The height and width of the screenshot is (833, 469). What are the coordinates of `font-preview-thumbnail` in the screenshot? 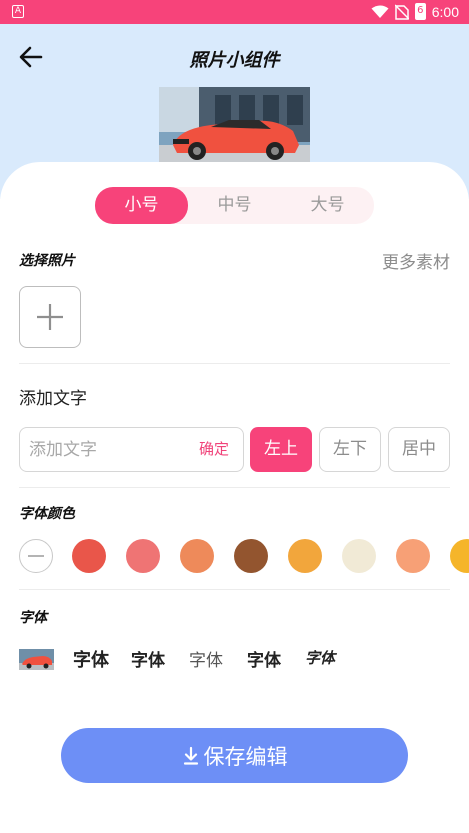 It's located at (36, 659).